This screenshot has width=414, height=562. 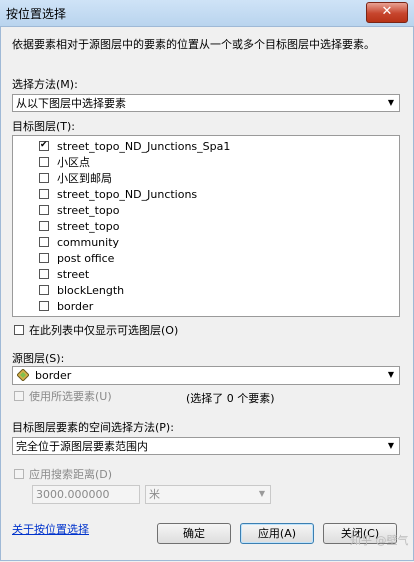 I want to click on search-distance-checkbox, so click(x=19, y=474).